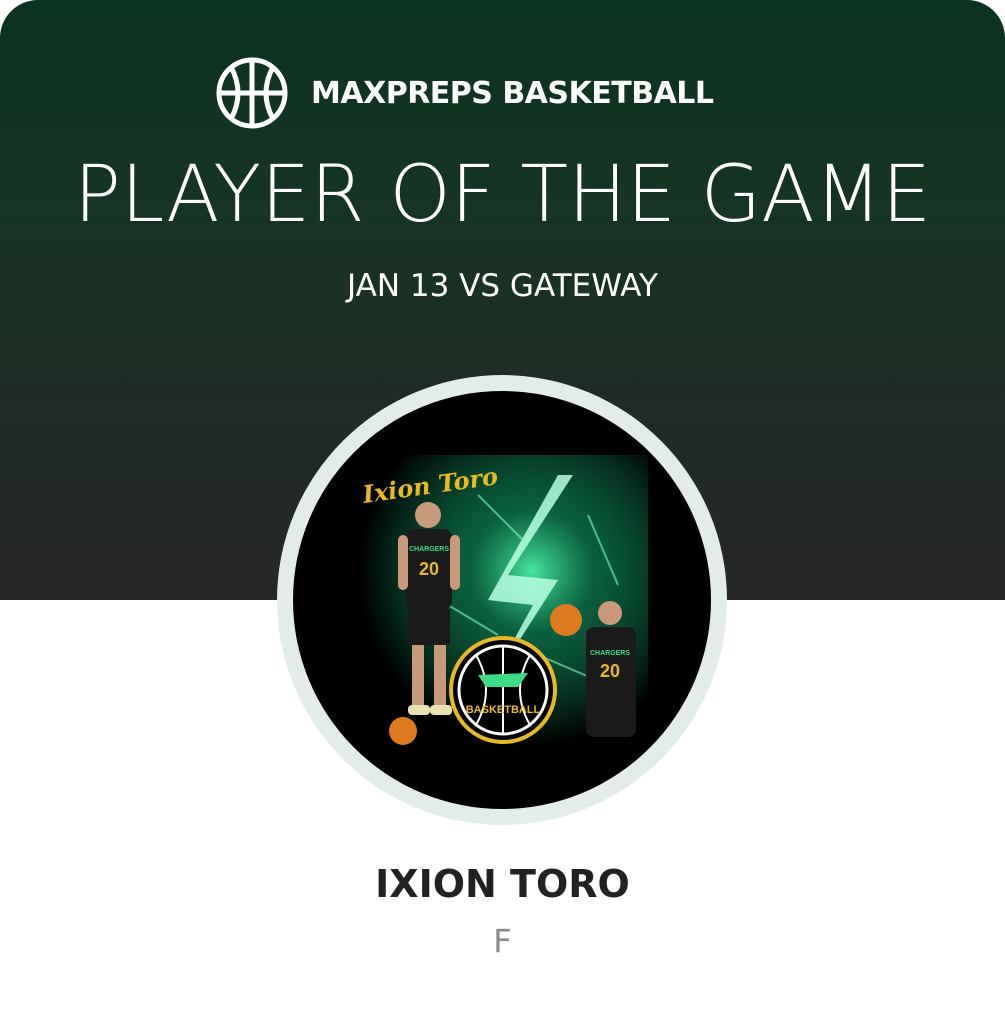  Describe the element at coordinates (252, 93) in the screenshot. I see `basketball-icon` at that location.